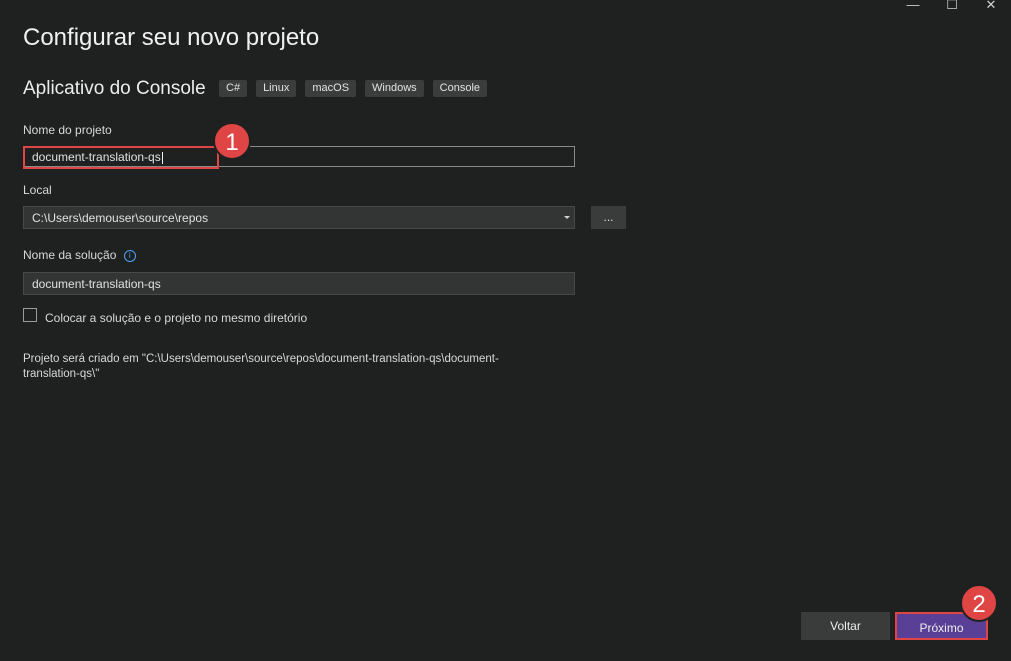 The image size is (1011, 661). Describe the element at coordinates (991, 6) in the screenshot. I see `close-button: ✕` at that location.